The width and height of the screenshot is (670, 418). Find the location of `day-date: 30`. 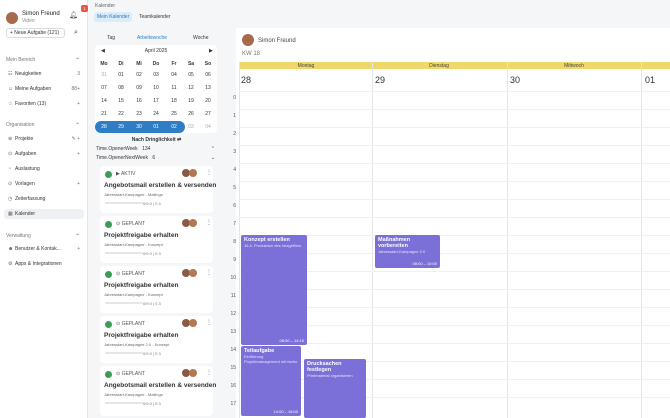

day-date: 30 is located at coordinates (515, 80).